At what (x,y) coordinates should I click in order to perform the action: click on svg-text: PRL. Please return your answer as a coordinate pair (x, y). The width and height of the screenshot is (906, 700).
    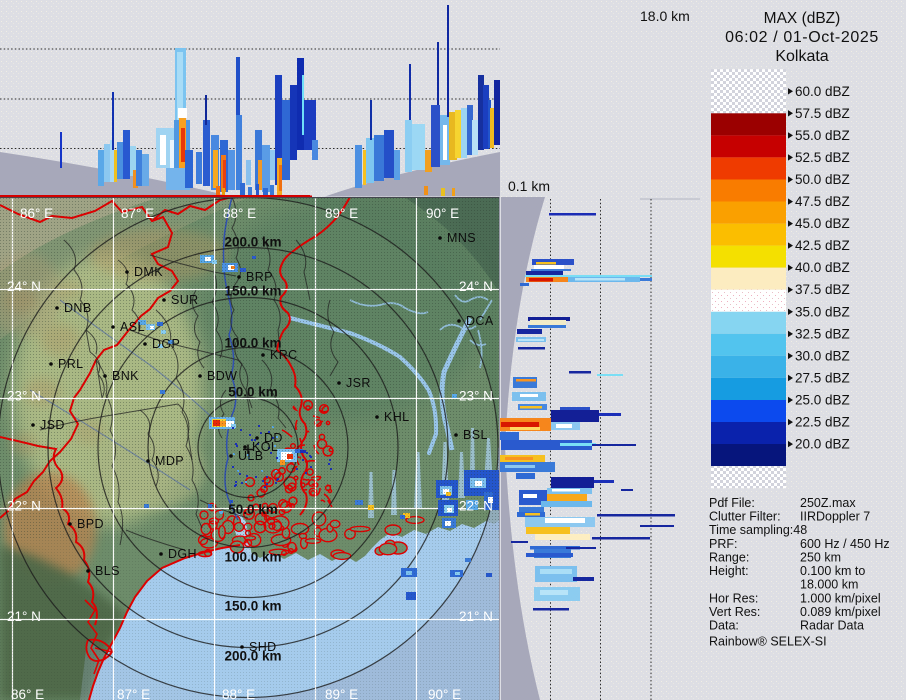
    Looking at the image, I should click on (71, 364).